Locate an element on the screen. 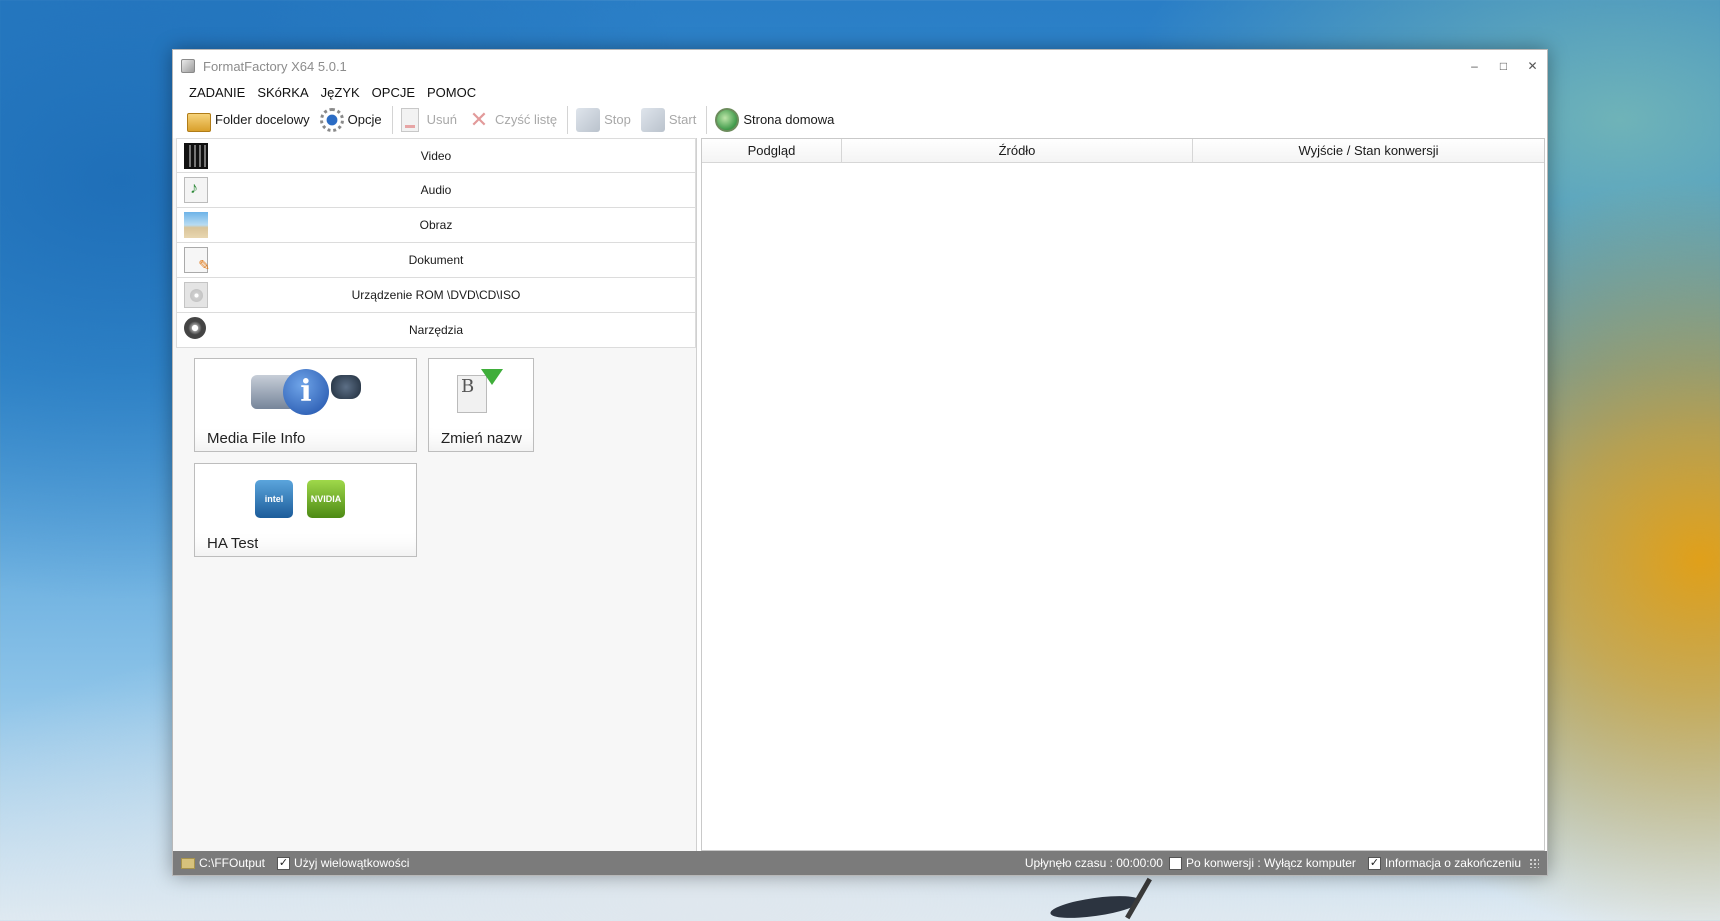 This screenshot has height=921, width=1720. ha-test-tile: intel NVIDIA HA Test is located at coordinates (305, 510).